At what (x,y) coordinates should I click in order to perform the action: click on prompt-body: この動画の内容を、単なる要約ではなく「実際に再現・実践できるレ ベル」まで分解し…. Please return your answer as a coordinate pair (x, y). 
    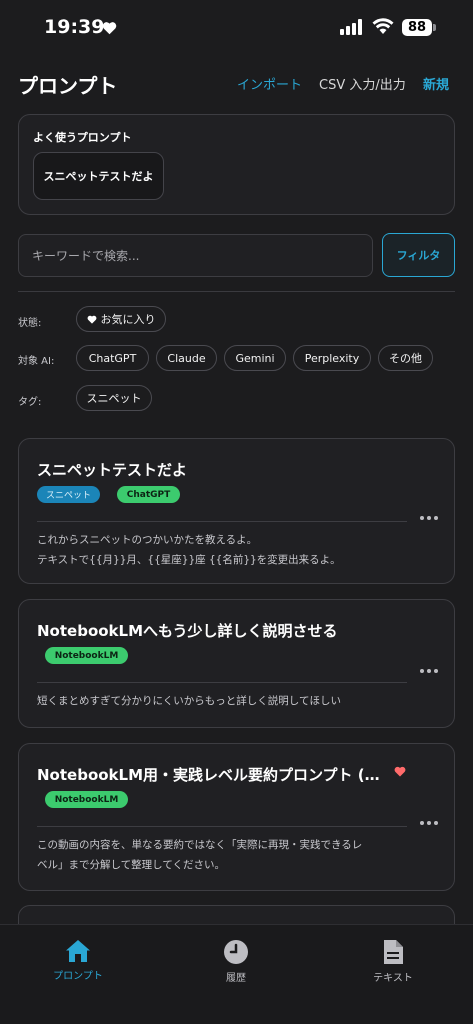
    Looking at the image, I should click on (234, 855).